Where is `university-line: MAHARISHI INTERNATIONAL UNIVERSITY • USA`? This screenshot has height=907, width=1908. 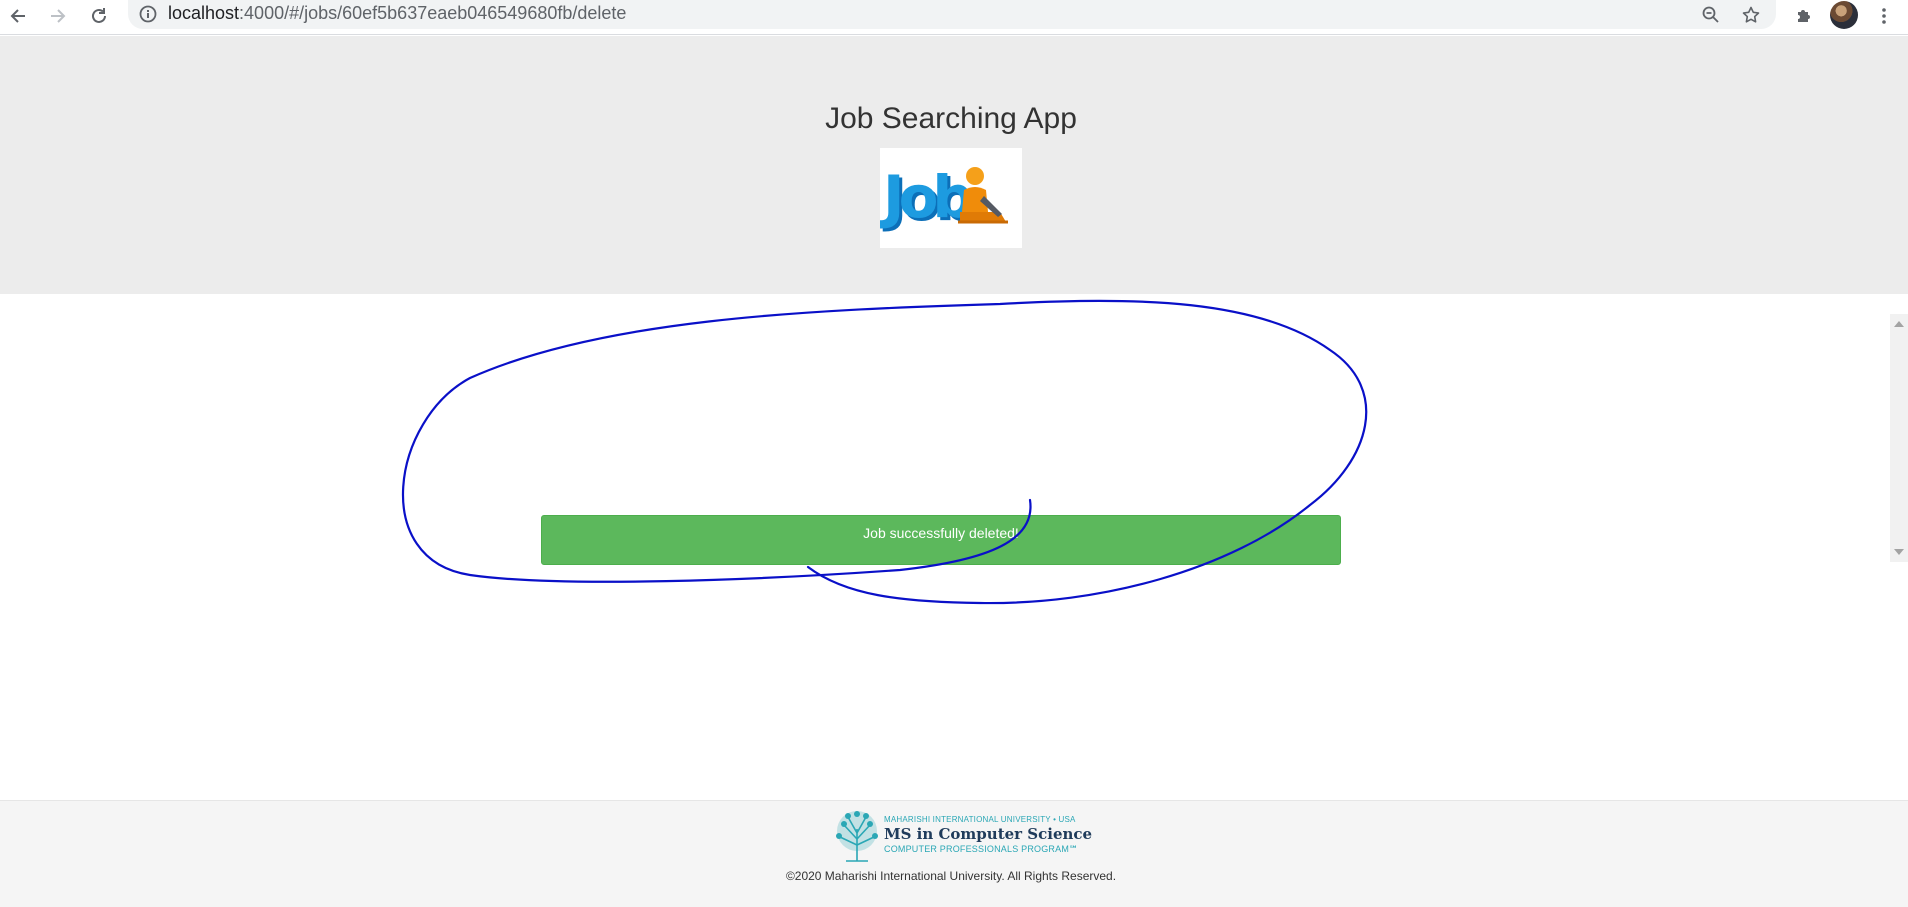
university-line: MAHARISHI INTERNATIONAL UNIVERSITY • USA is located at coordinates (980, 819).